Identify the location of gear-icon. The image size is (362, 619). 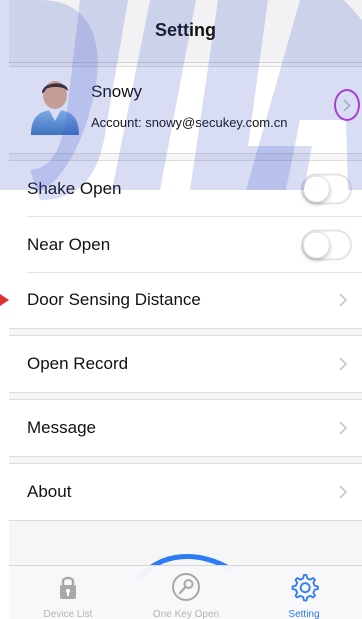
(305, 588).